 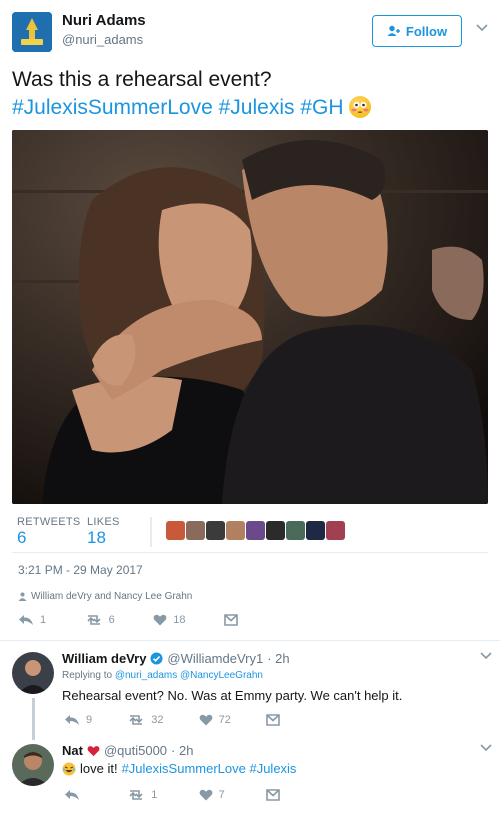 What do you see at coordinates (104, 20) in the screenshot?
I see `author-name: Nuri Adams` at bounding box center [104, 20].